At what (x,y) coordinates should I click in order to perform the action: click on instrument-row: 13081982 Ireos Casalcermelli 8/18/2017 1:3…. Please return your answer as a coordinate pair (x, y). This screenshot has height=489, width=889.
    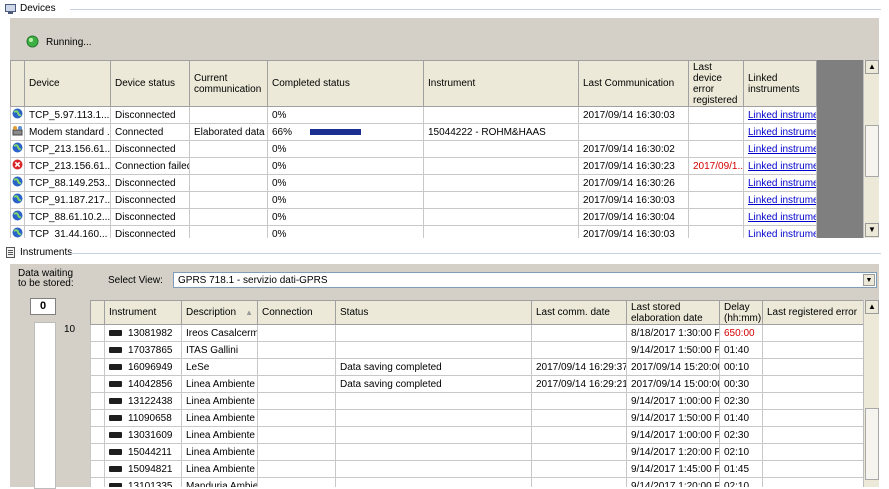
    Looking at the image, I should click on (477, 333).